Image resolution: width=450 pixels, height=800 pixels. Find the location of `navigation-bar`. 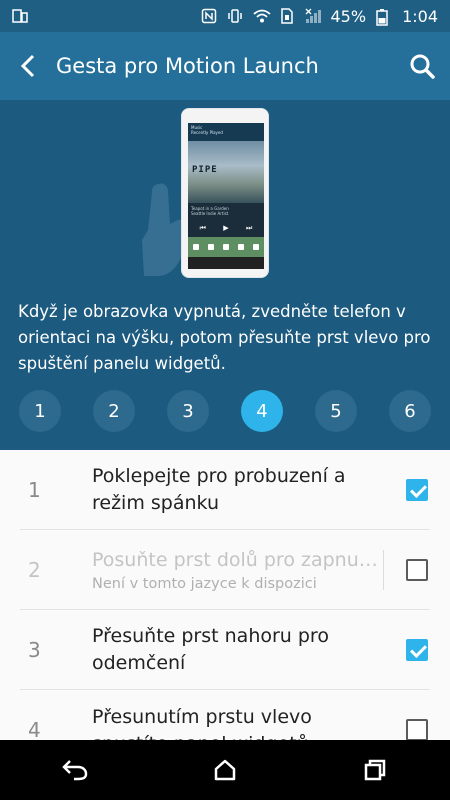

navigation-bar is located at coordinates (225, 770).